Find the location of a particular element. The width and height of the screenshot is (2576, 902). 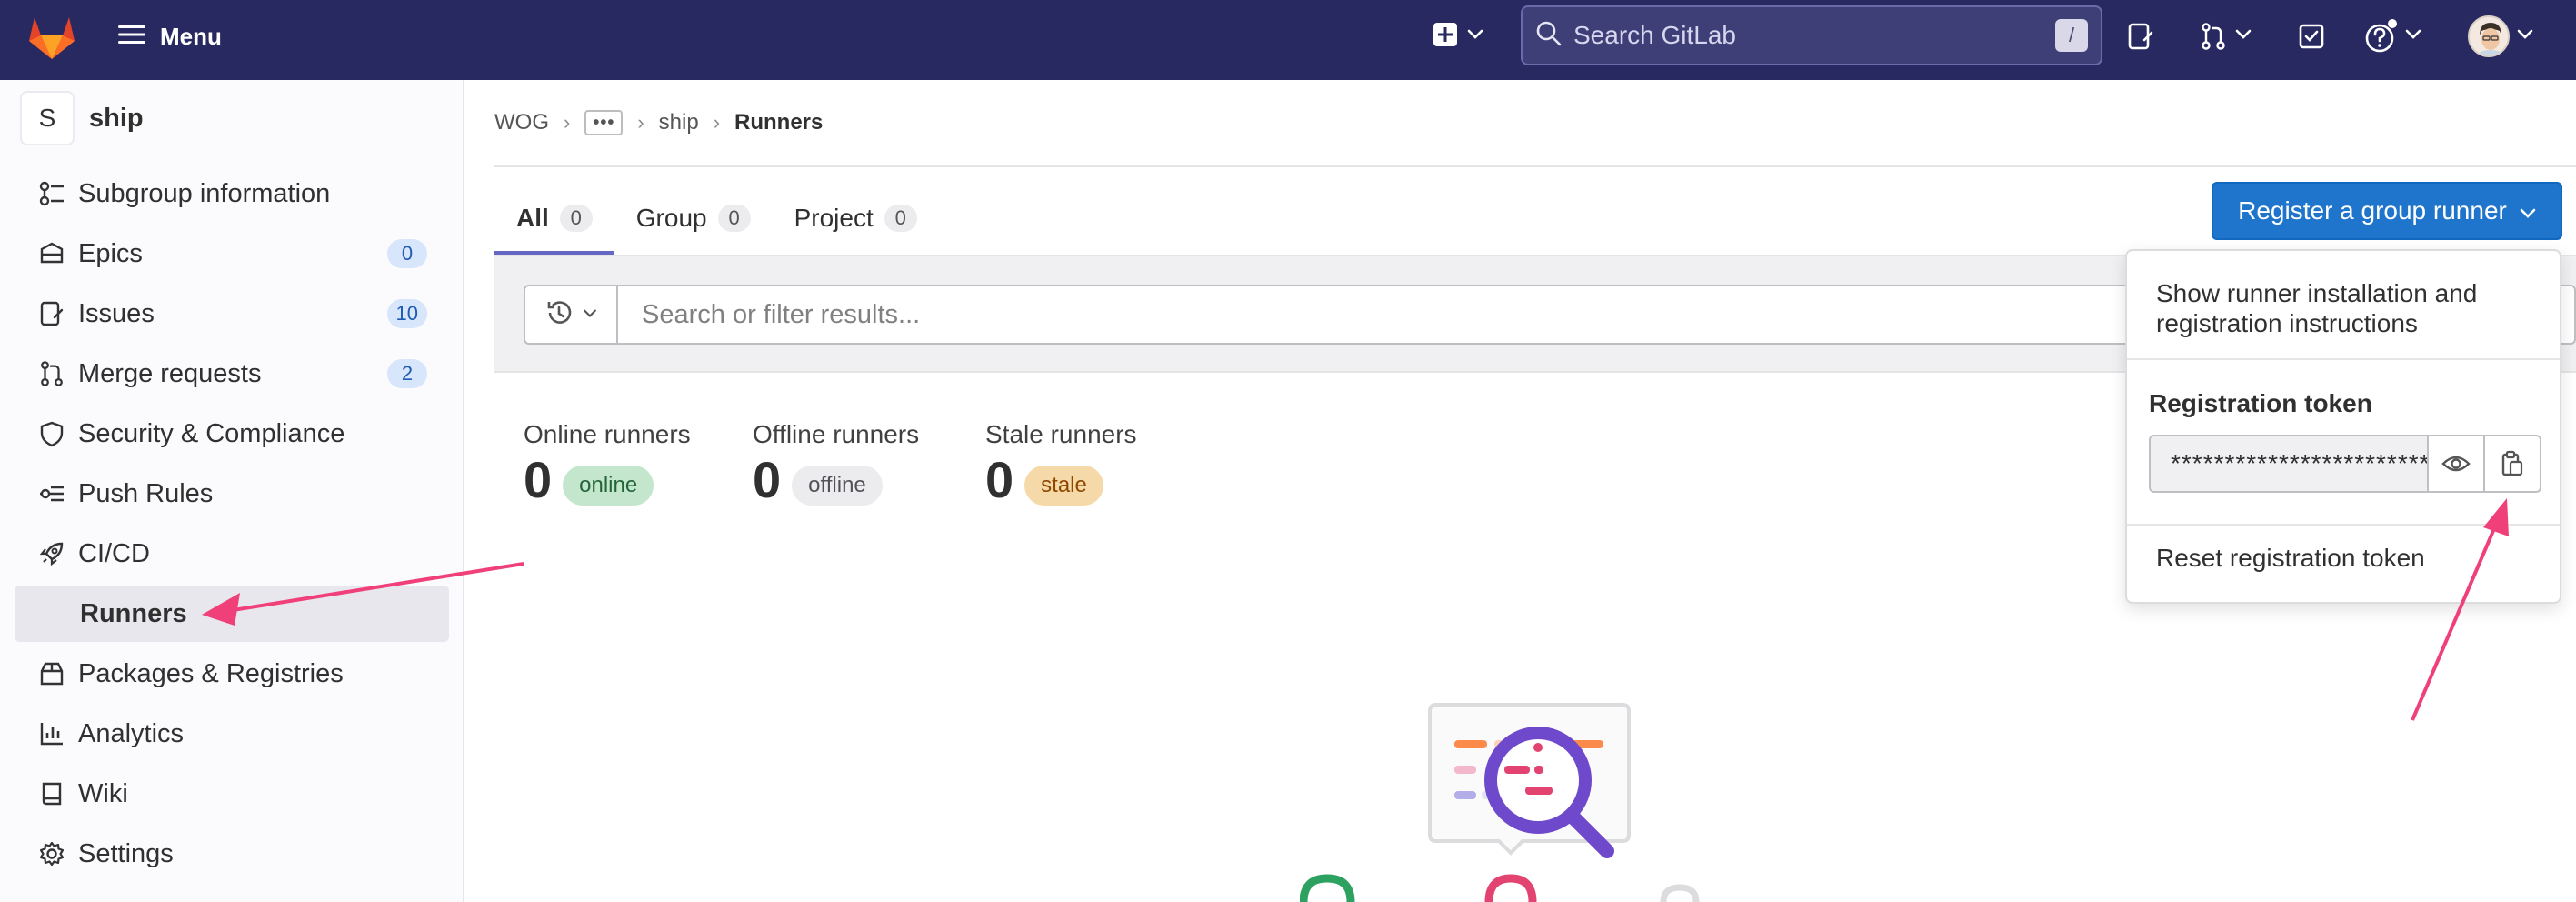

menu-label: Menu is located at coordinates (191, 36).